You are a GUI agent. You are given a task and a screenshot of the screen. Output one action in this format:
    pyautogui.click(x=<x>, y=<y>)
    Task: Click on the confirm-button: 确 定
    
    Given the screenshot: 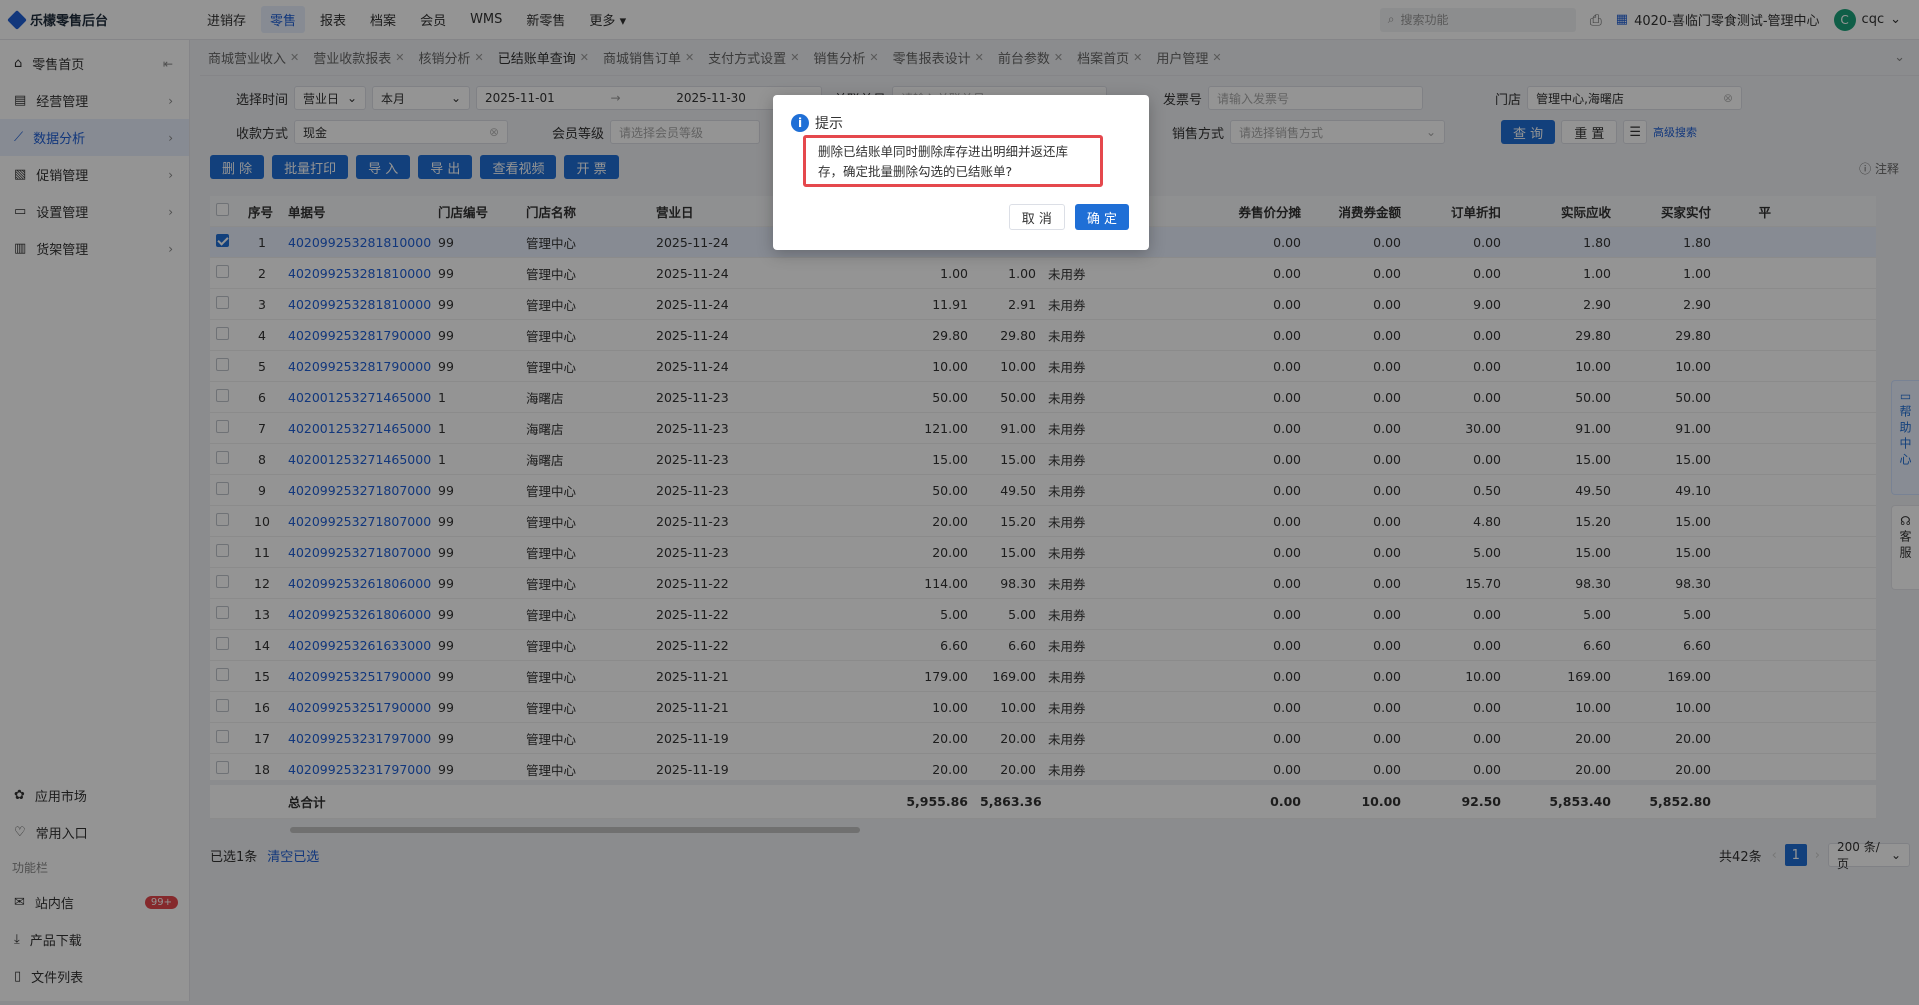 What is the action you would take?
    pyautogui.click(x=1101, y=217)
    